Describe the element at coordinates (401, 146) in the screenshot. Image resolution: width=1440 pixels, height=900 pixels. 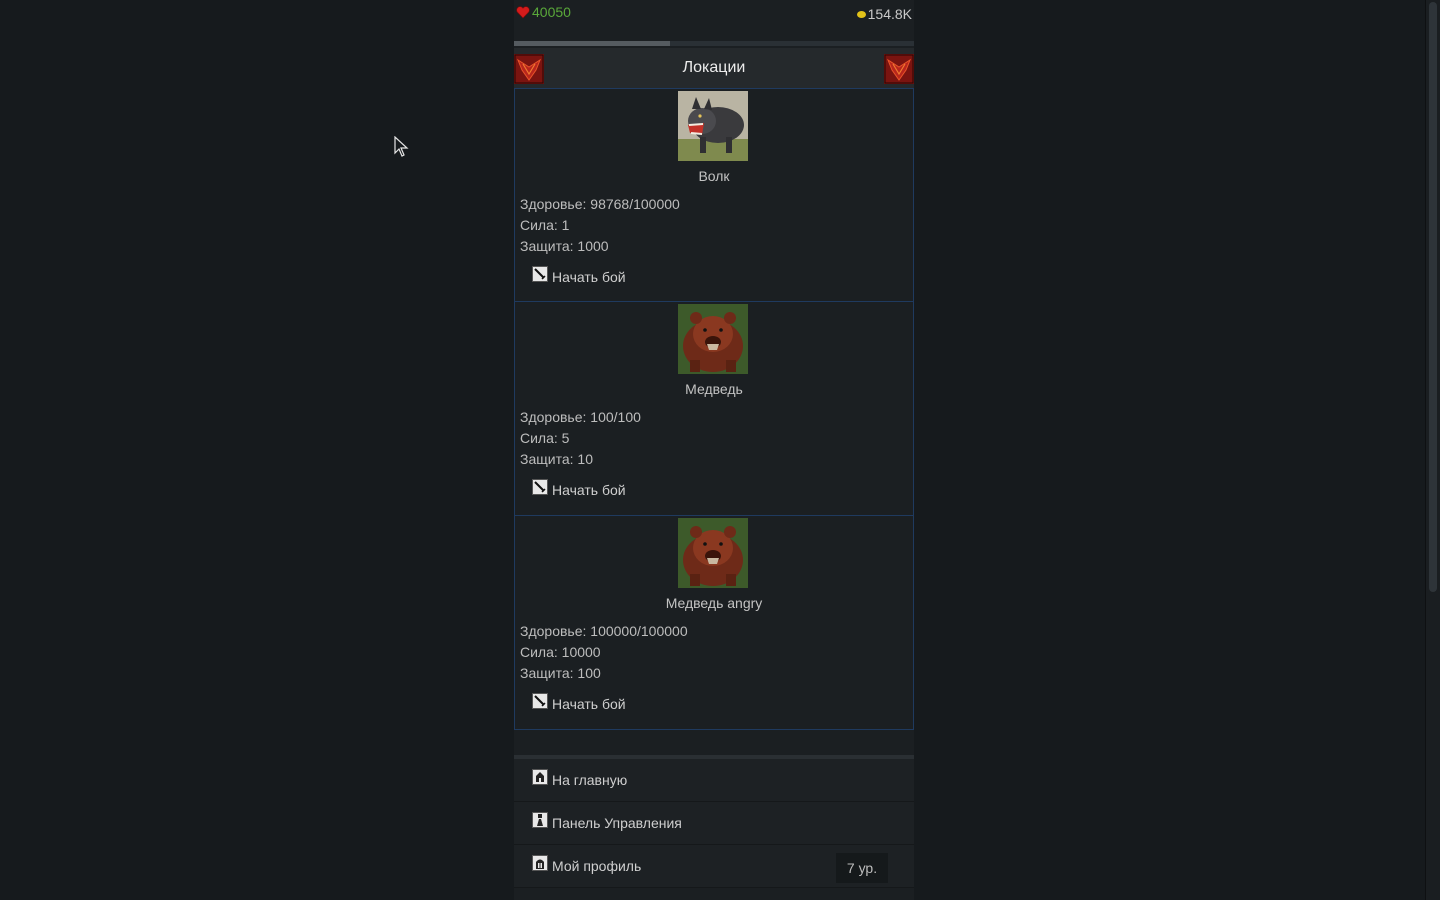
I see `mouse-cursor-icon` at that location.